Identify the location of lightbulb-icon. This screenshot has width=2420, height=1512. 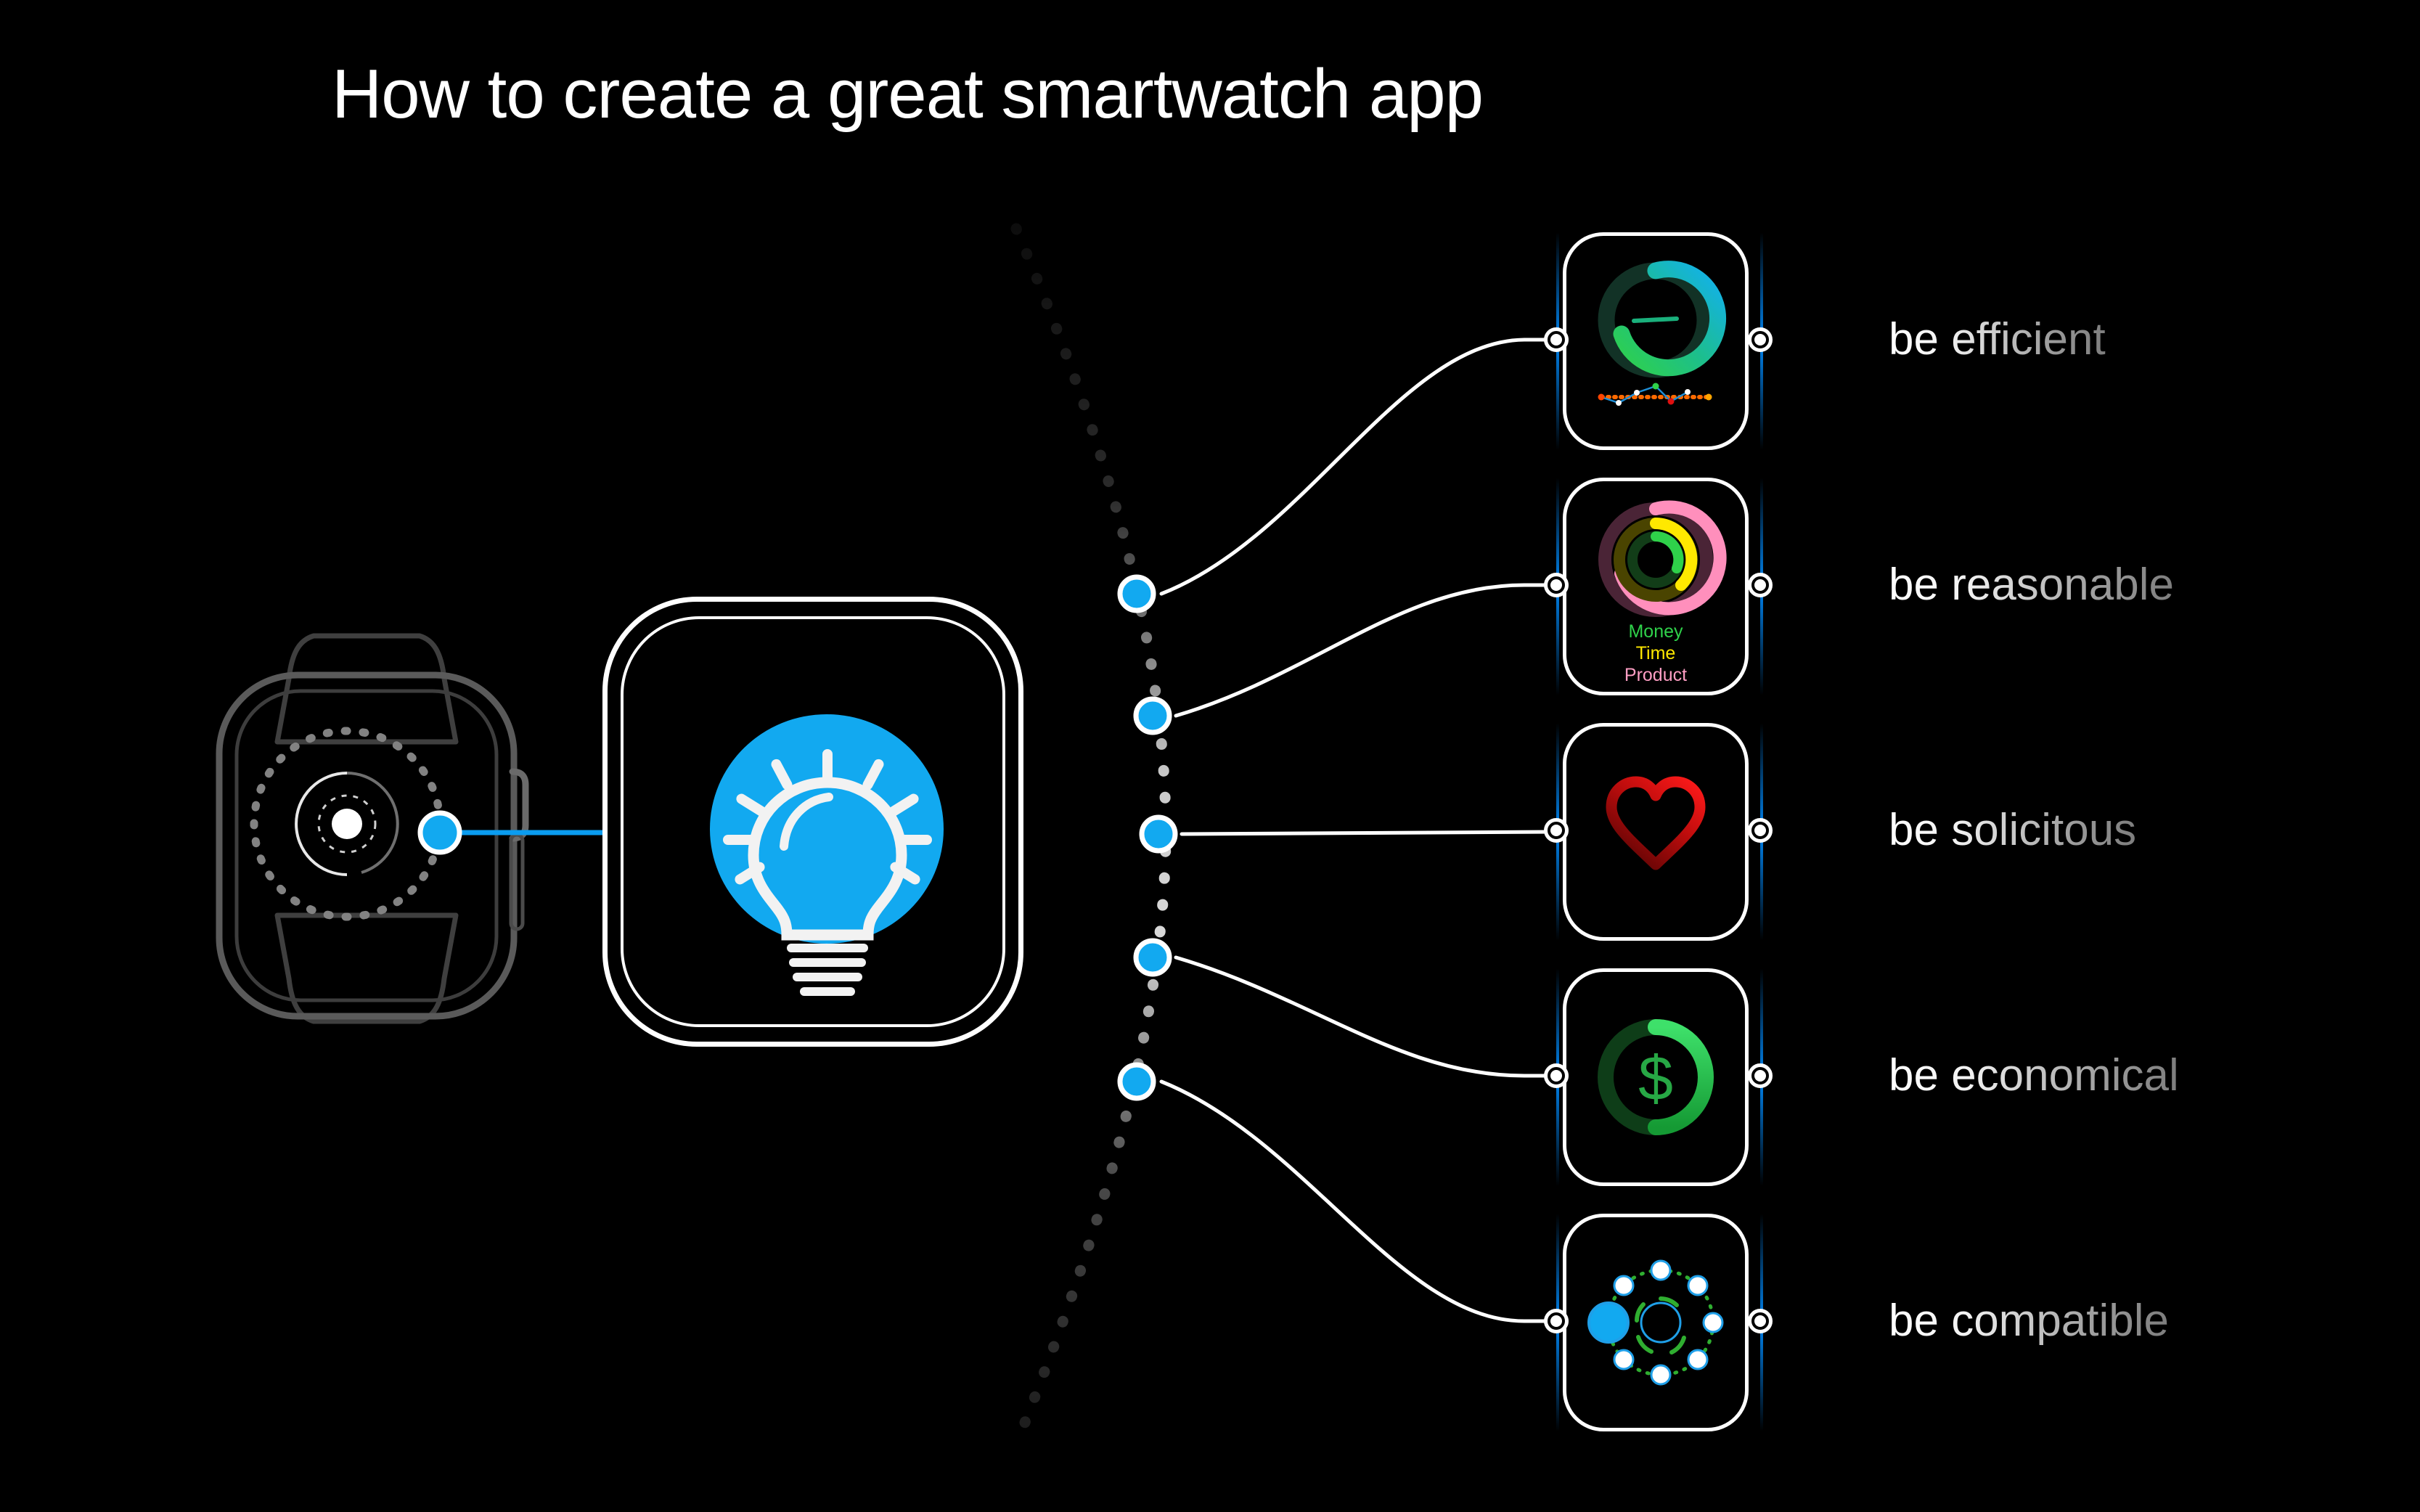
(827, 872).